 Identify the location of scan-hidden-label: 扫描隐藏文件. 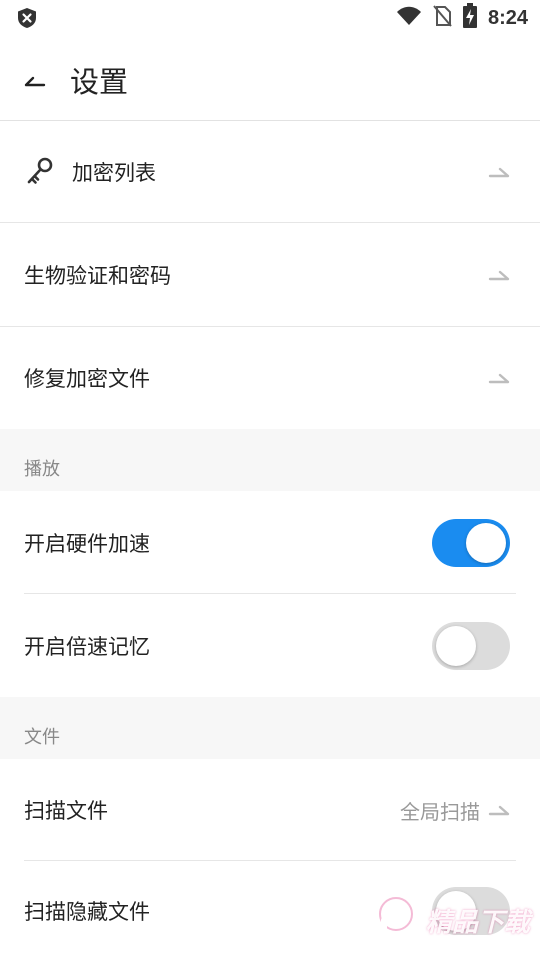
(87, 911).